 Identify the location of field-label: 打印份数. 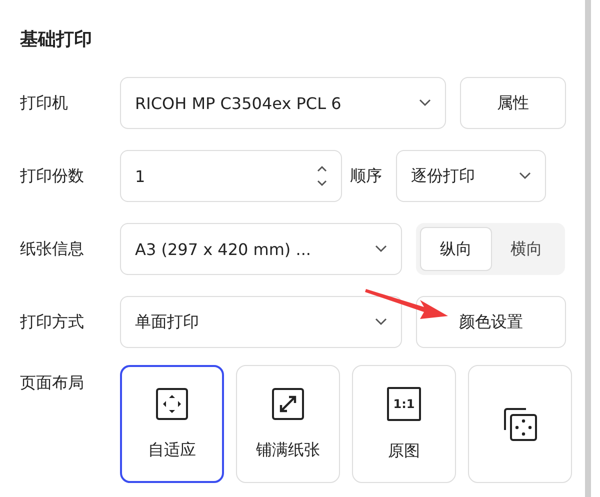
(52, 176).